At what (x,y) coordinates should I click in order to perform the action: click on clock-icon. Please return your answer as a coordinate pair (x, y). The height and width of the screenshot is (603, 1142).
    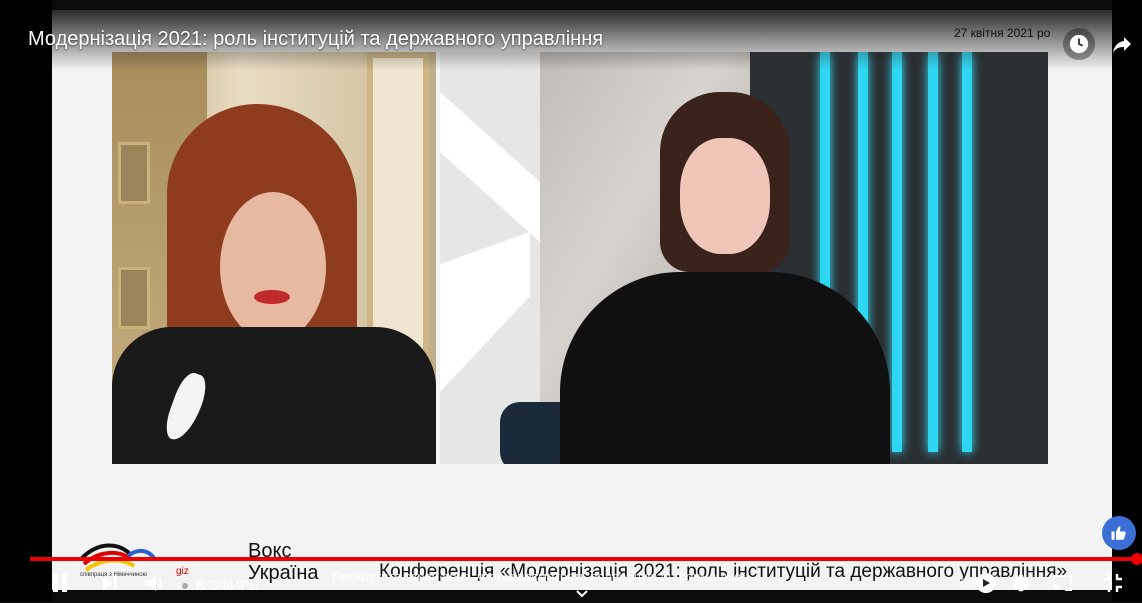
    Looking at the image, I should click on (1079, 44).